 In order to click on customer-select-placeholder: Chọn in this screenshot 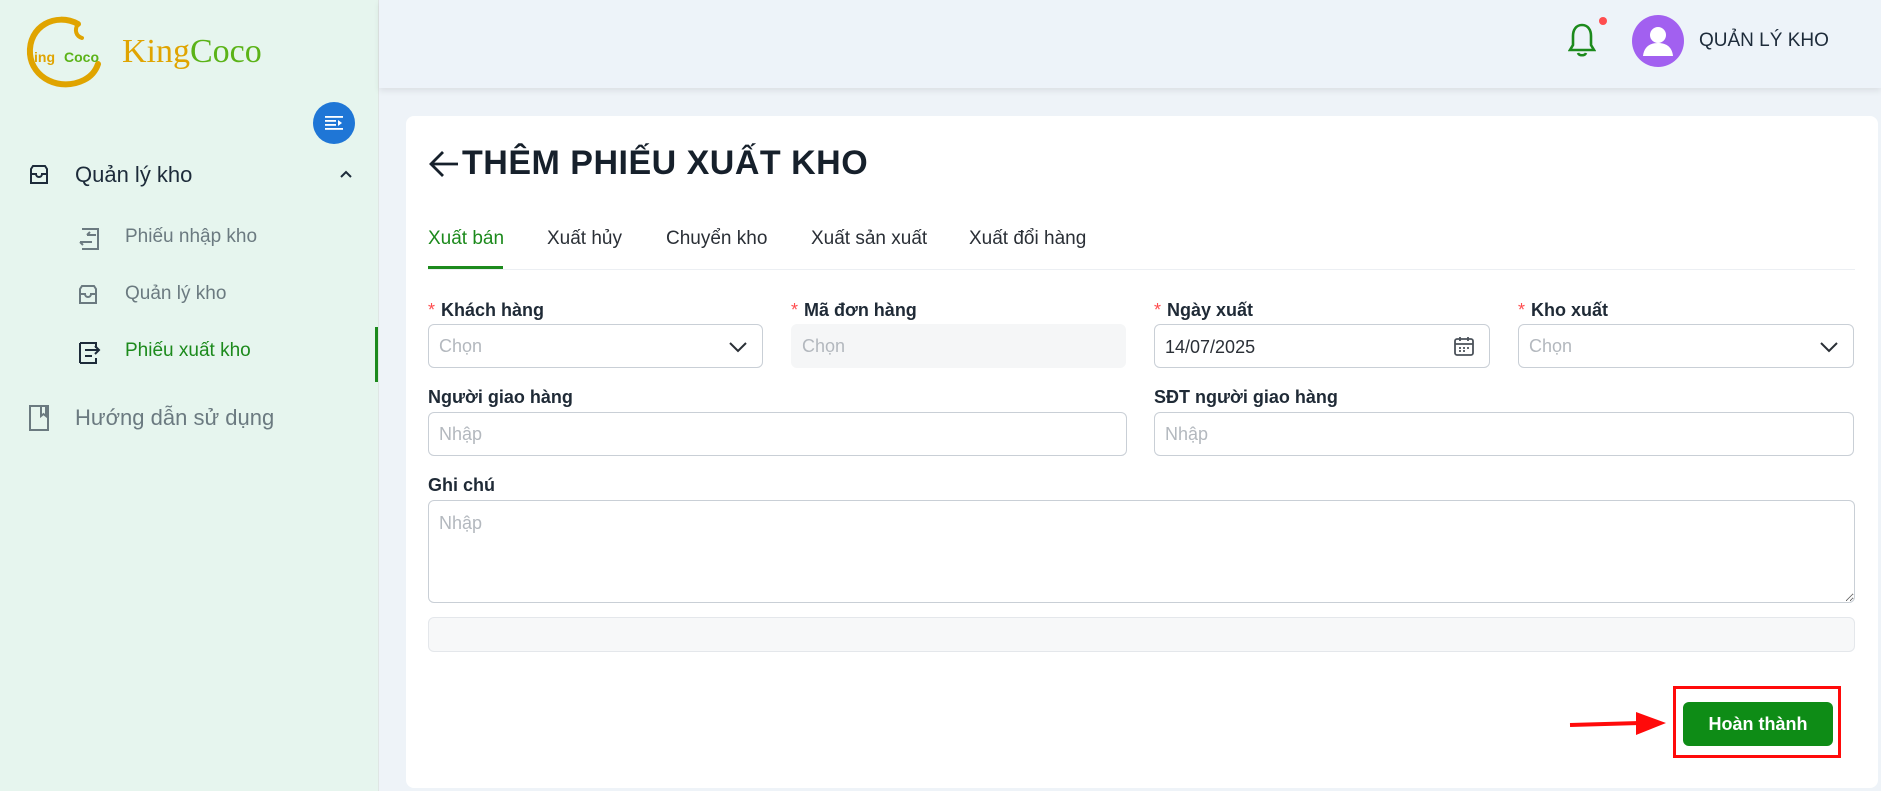, I will do `click(461, 346)`.